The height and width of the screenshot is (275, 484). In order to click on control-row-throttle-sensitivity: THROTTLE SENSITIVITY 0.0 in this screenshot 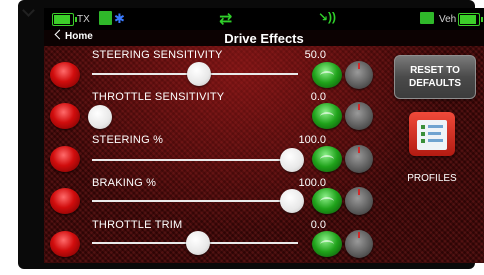, I will do `click(209, 111)`.